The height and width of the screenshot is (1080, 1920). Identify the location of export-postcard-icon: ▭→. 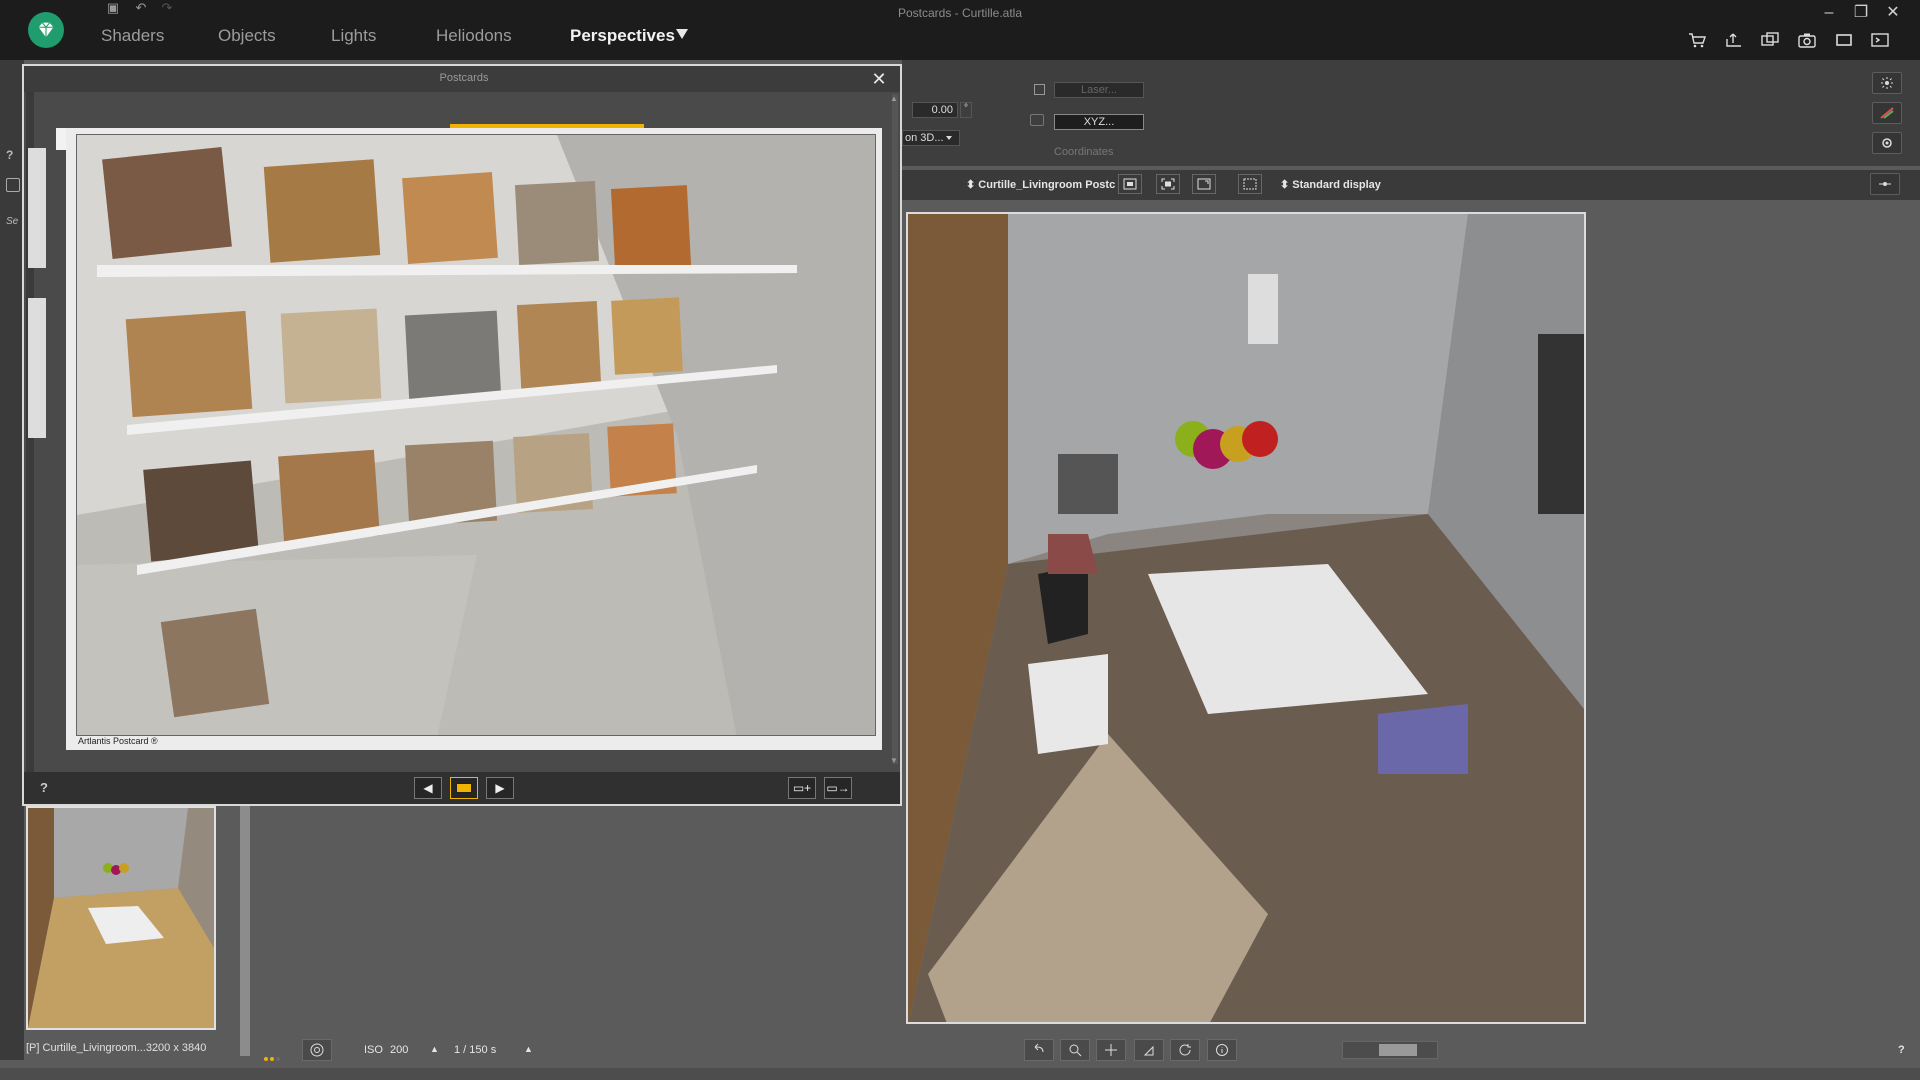
(838, 788).